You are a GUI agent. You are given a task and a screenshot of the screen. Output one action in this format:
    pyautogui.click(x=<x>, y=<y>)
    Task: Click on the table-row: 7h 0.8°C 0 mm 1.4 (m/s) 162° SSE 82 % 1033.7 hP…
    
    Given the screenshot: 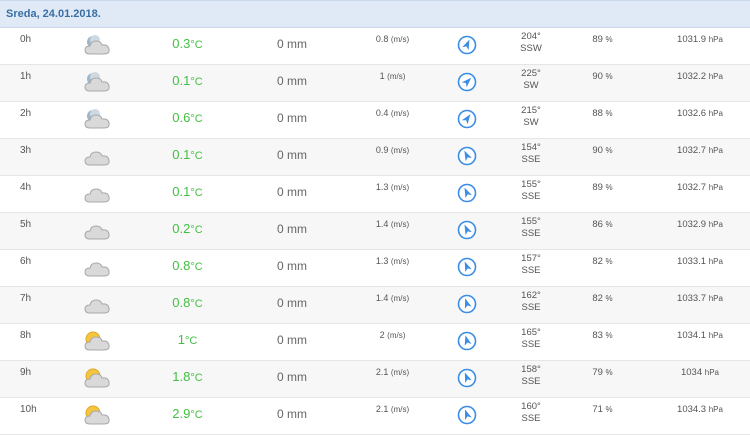 What is the action you would take?
    pyautogui.click(x=375, y=305)
    